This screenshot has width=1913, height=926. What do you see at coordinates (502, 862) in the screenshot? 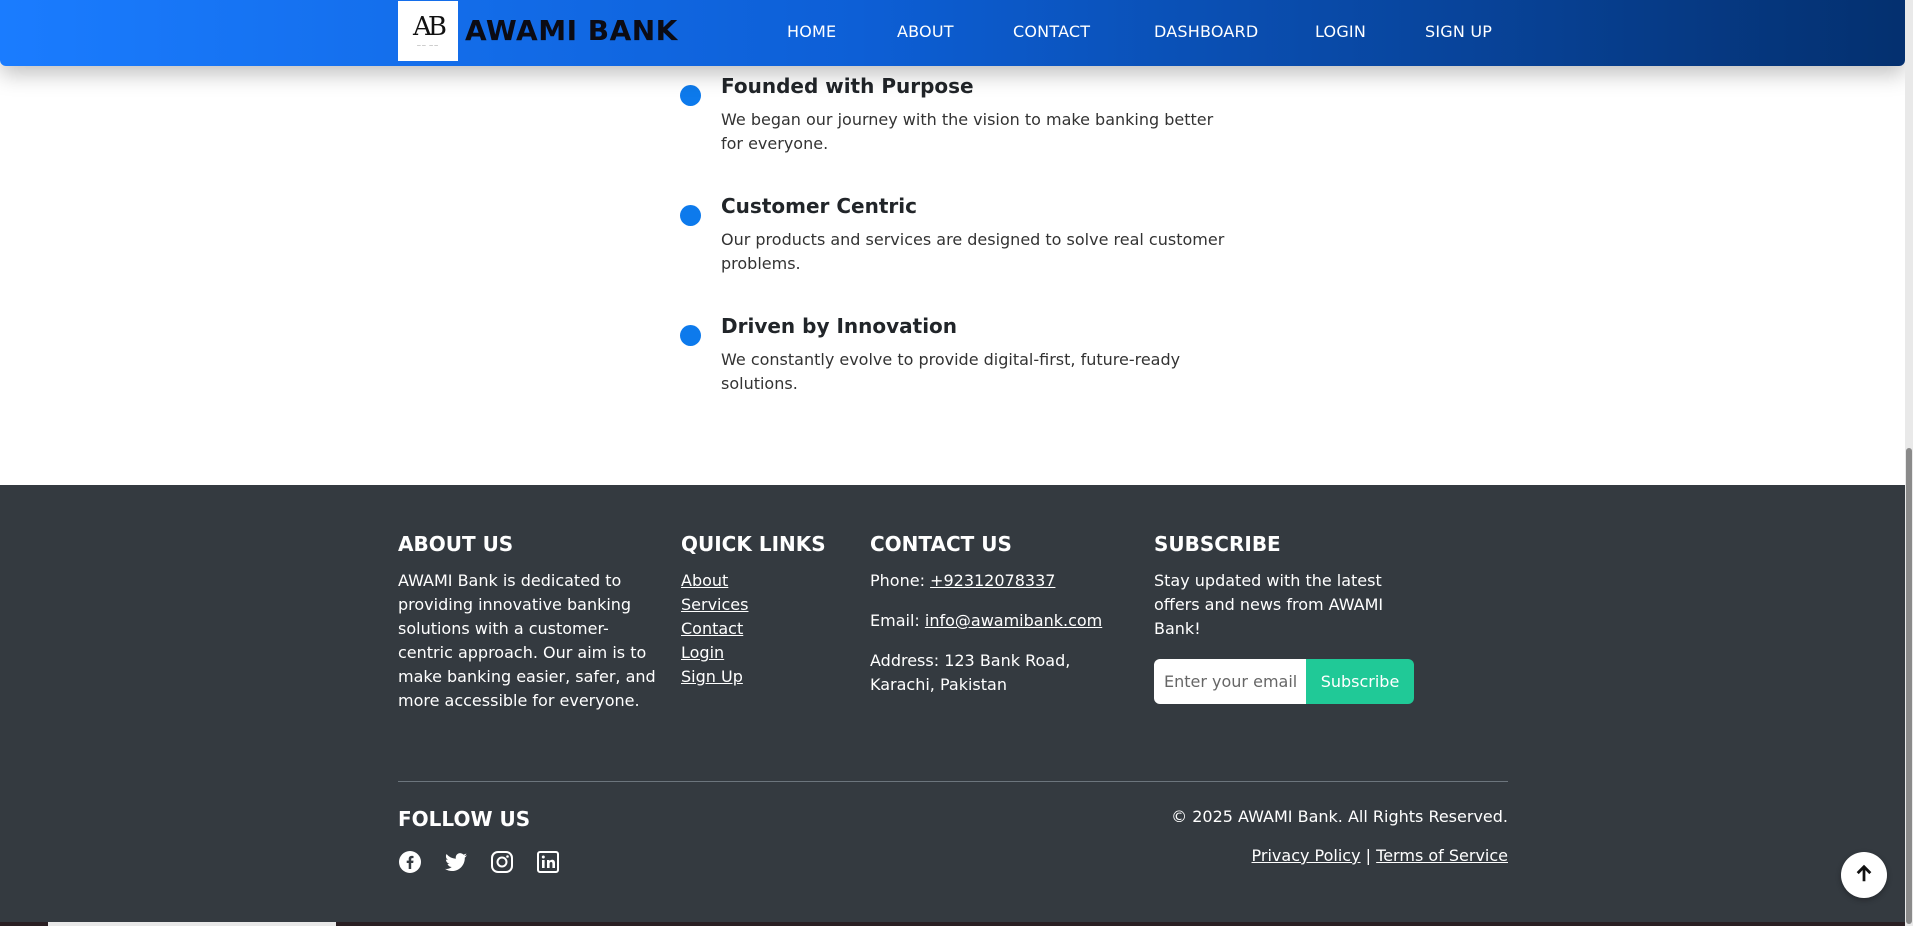
I see `instagram-icon` at bounding box center [502, 862].